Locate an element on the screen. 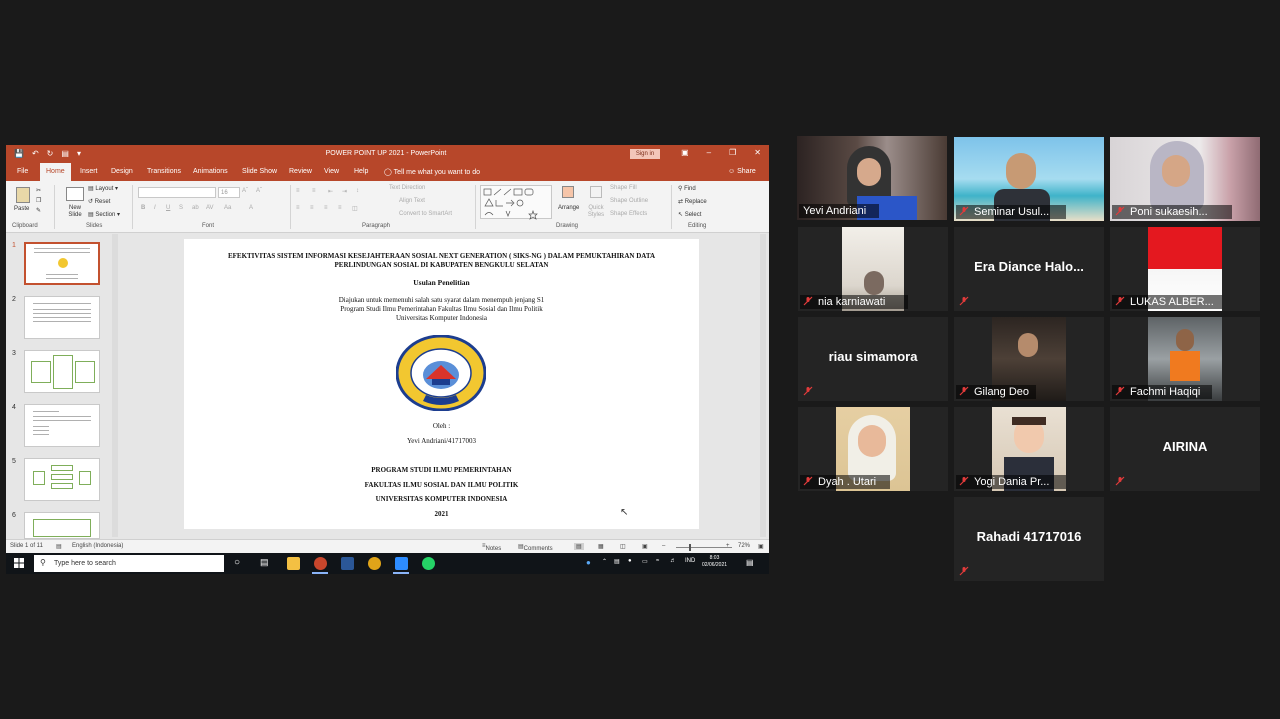 Image resolution: width=1280 pixels, height=719 pixels. tab-help: Help is located at coordinates (361, 171).